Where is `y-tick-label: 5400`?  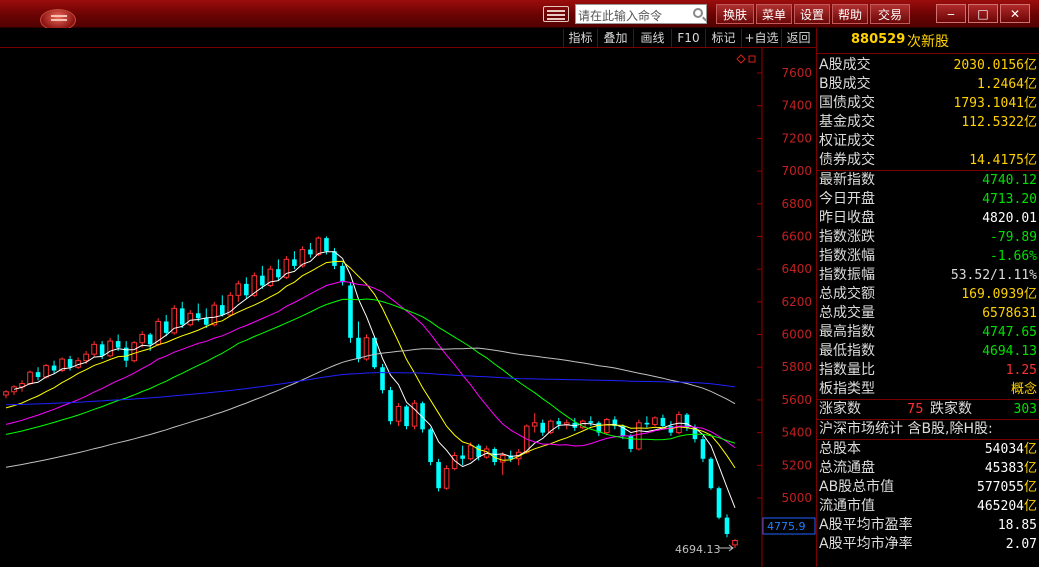
y-tick-label: 5400 is located at coordinates (796, 433).